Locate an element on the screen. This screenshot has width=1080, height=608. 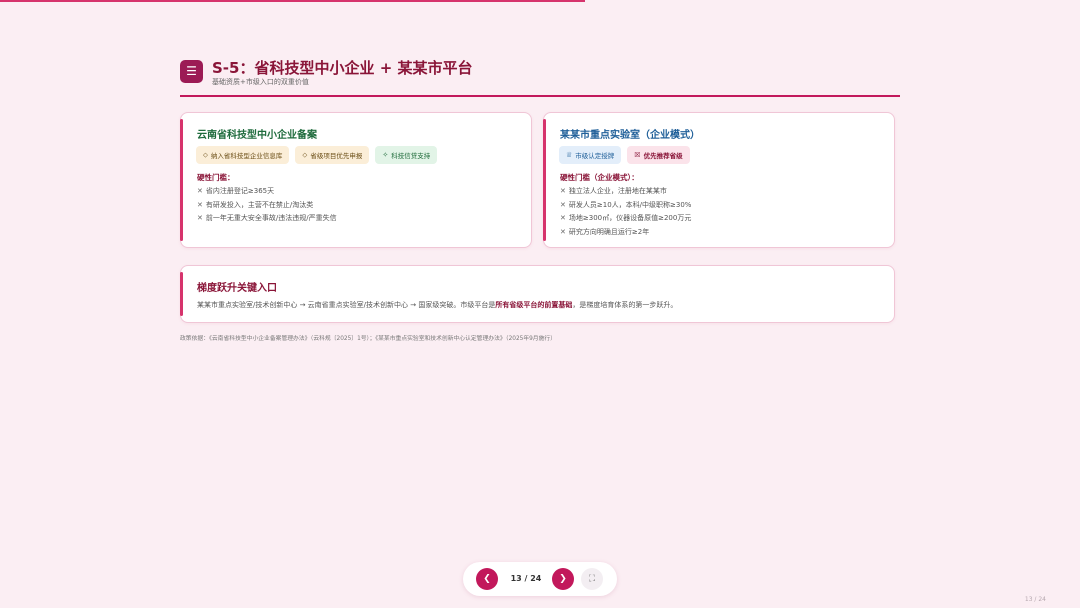
highlight-text: 所有省级平台的前置基础 is located at coordinates (534, 305).